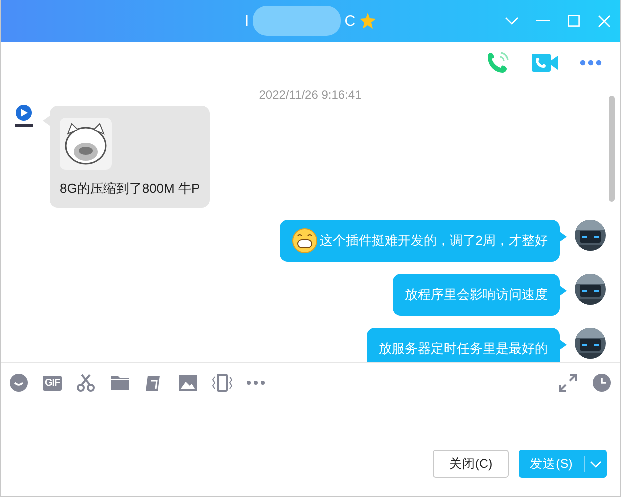 This screenshot has width=621, height=497. What do you see at coordinates (188, 383) in the screenshot?
I see `image-icon` at bounding box center [188, 383].